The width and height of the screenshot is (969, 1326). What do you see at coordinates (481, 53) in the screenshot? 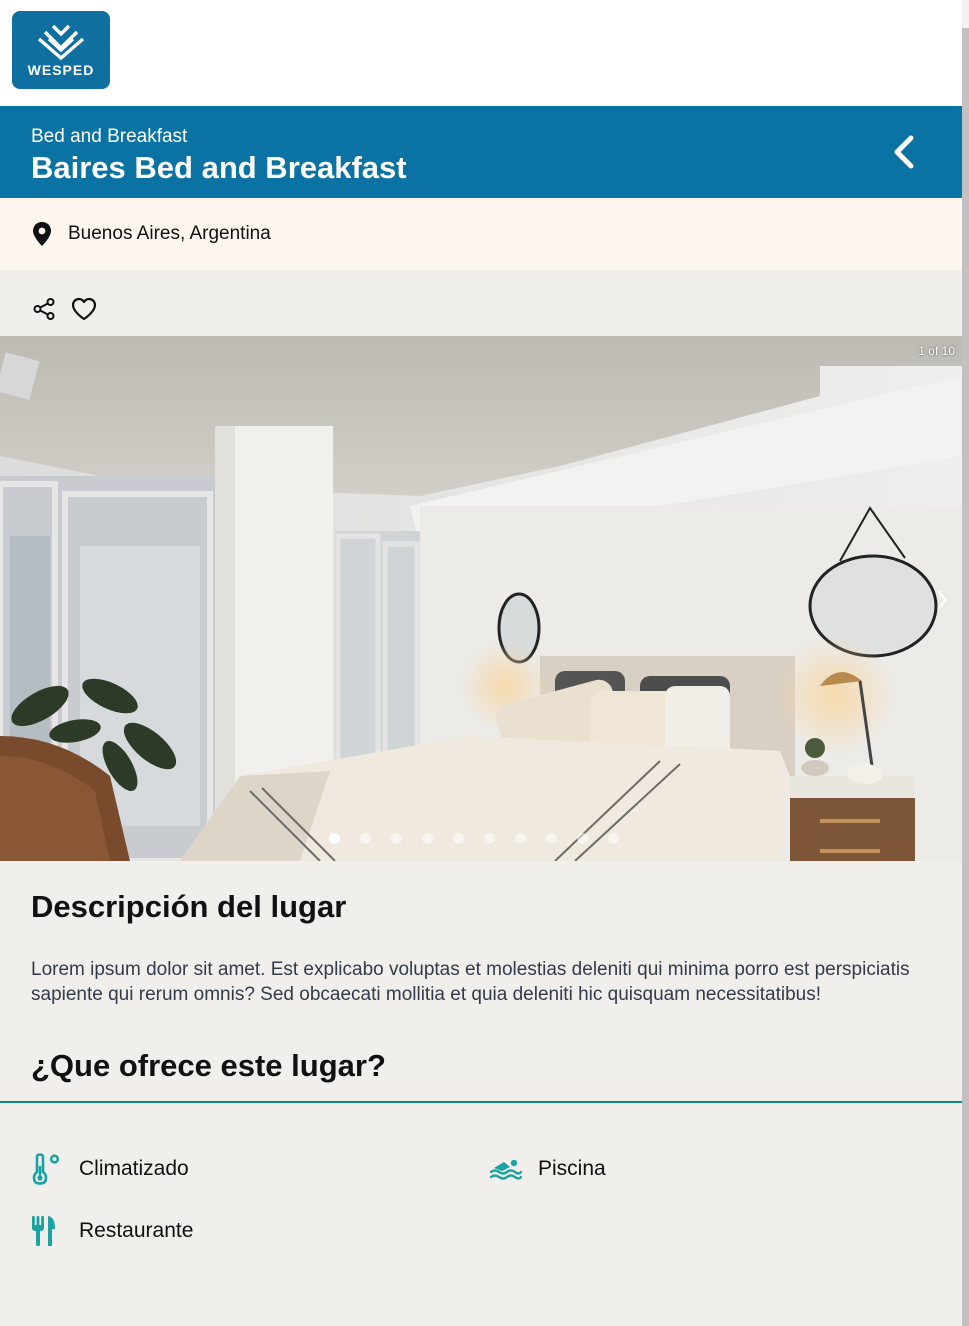
I see `top-bar: WESPED` at bounding box center [481, 53].